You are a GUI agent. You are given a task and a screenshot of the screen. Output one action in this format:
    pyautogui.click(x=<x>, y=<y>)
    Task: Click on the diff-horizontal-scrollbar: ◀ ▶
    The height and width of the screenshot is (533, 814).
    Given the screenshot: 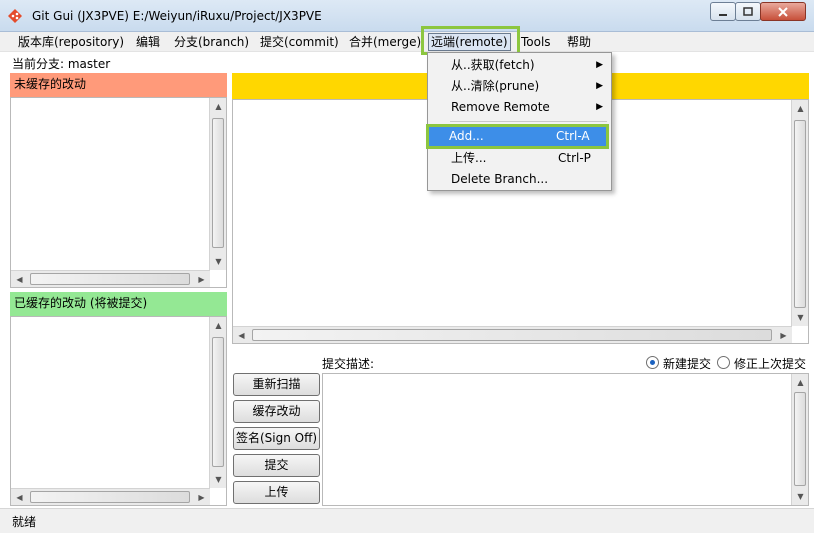 What is the action you would take?
    pyautogui.click(x=512, y=334)
    